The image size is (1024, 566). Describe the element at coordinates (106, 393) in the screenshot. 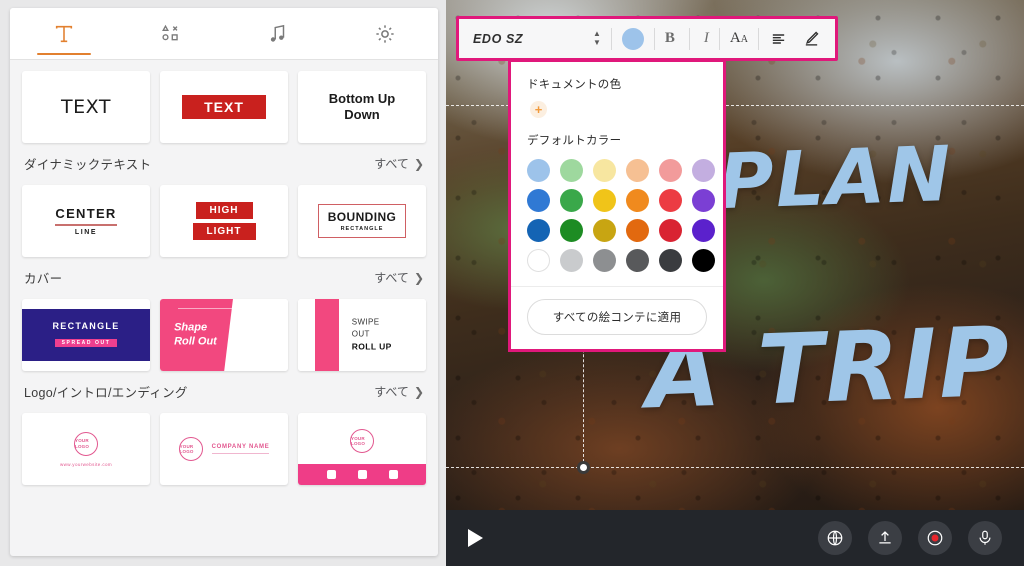

I see `section-title: Logo/イントロ/エンディング` at that location.